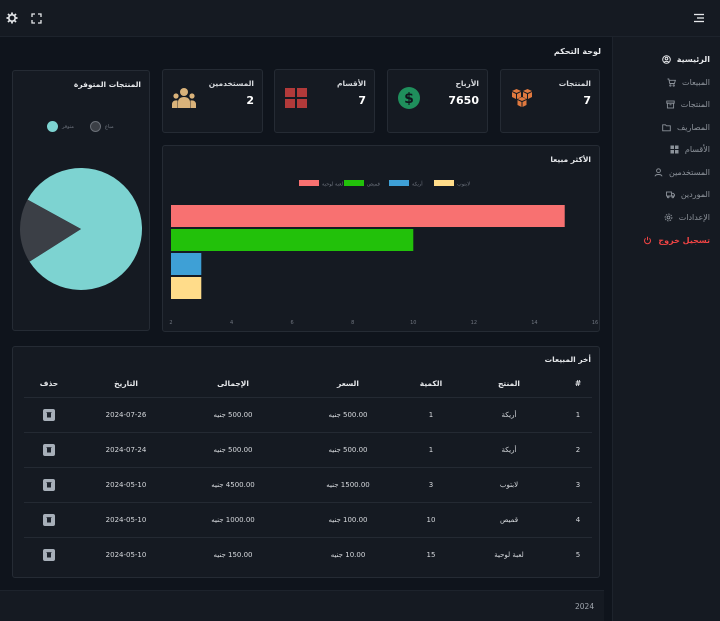  I want to click on sidebar-item-home: الرئيسية, so click(685, 59).